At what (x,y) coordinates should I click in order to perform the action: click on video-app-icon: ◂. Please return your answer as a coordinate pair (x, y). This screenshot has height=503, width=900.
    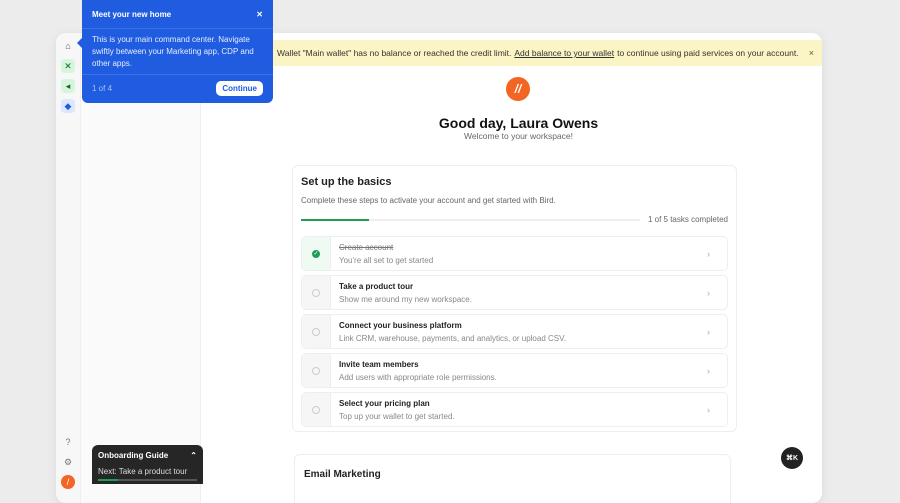
    Looking at the image, I should click on (68, 86).